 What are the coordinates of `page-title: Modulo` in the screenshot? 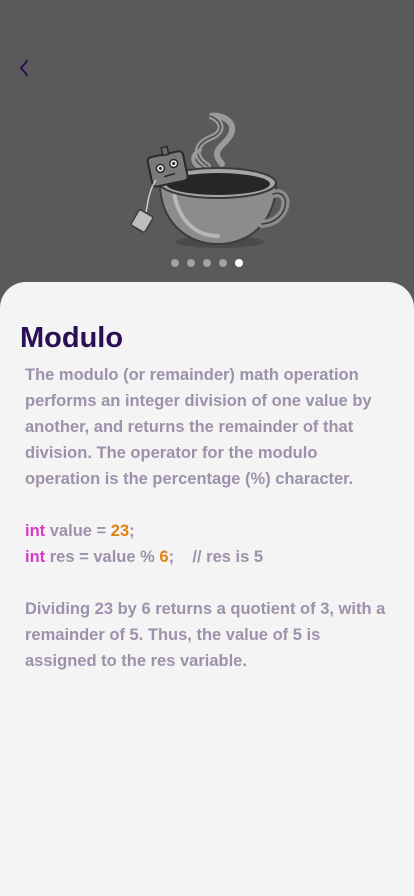 It's located at (72, 338).